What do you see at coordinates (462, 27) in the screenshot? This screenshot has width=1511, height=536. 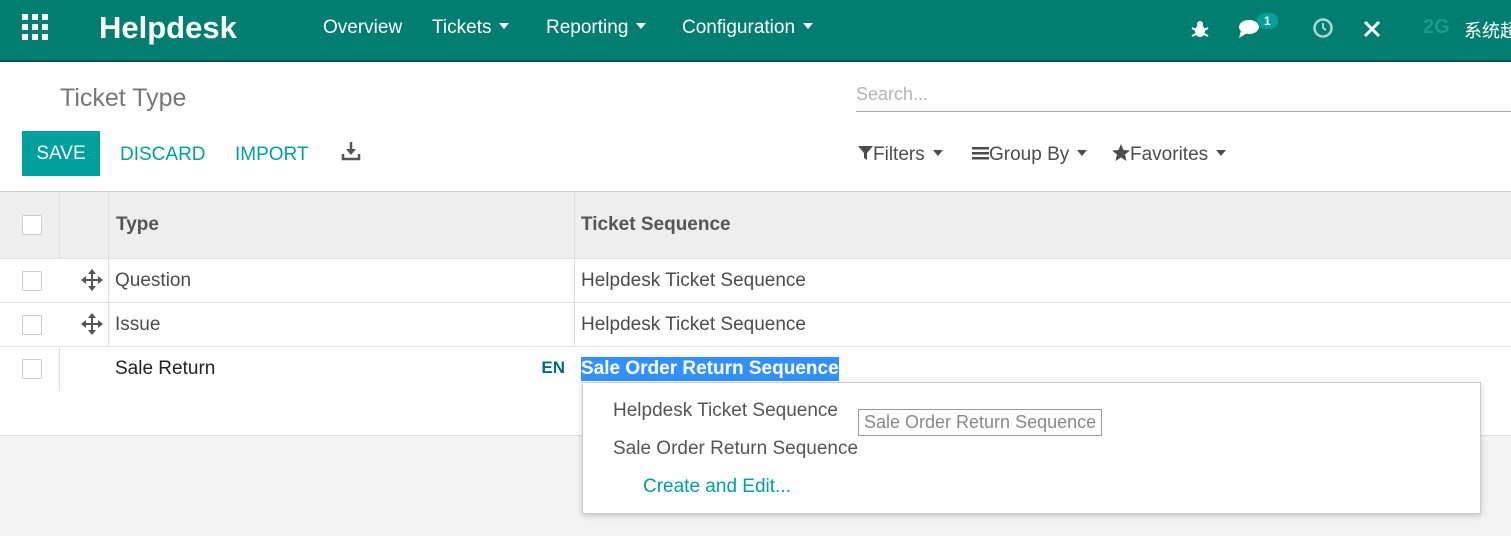 I see `menu-tickets-label: Tickets` at bounding box center [462, 27].